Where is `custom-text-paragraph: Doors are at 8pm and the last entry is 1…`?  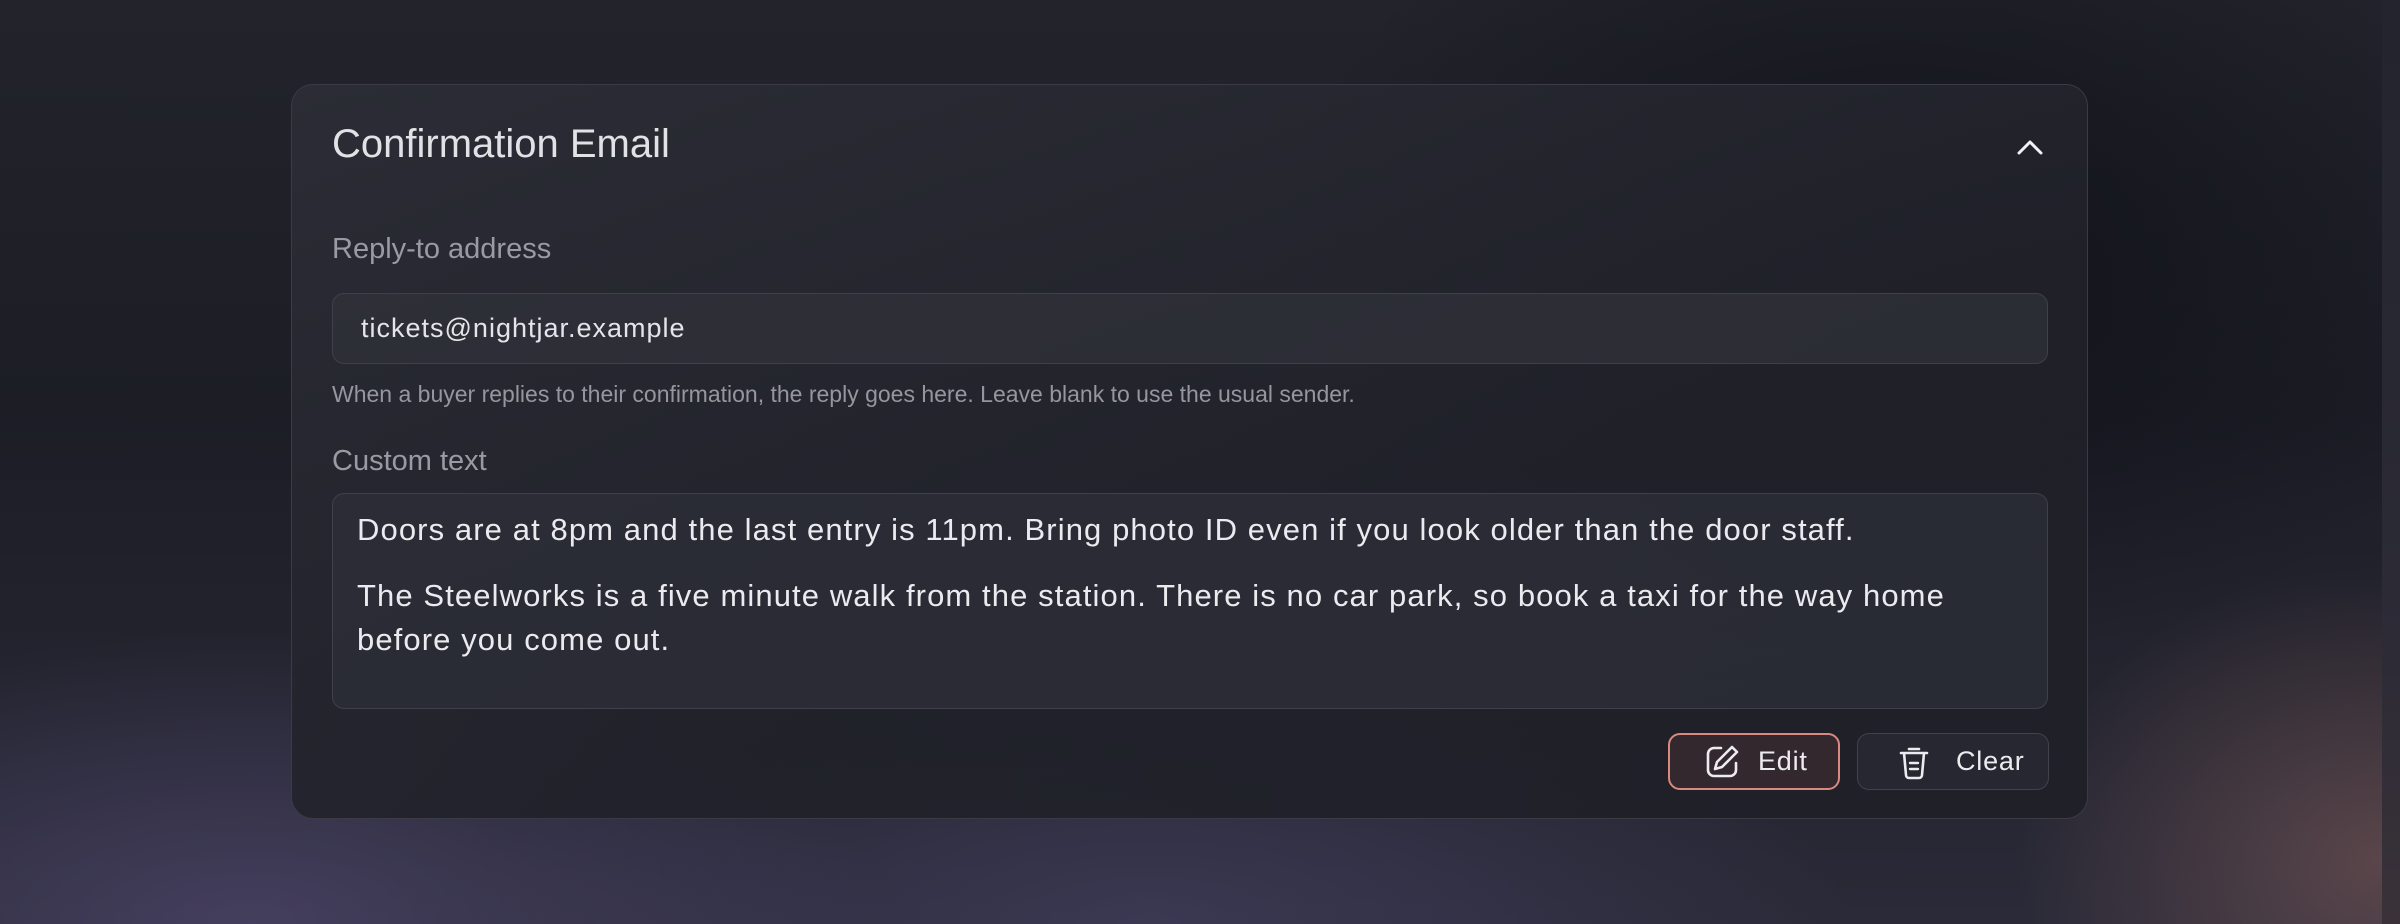
custom-text-paragraph: Doors are at 8pm and the last entry is 1… is located at coordinates (1106, 529).